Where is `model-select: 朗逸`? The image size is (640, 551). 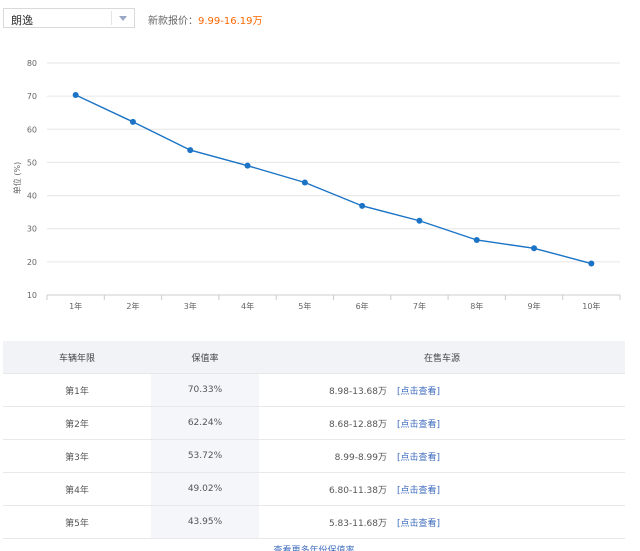 model-select: 朗逸 is located at coordinates (69, 18).